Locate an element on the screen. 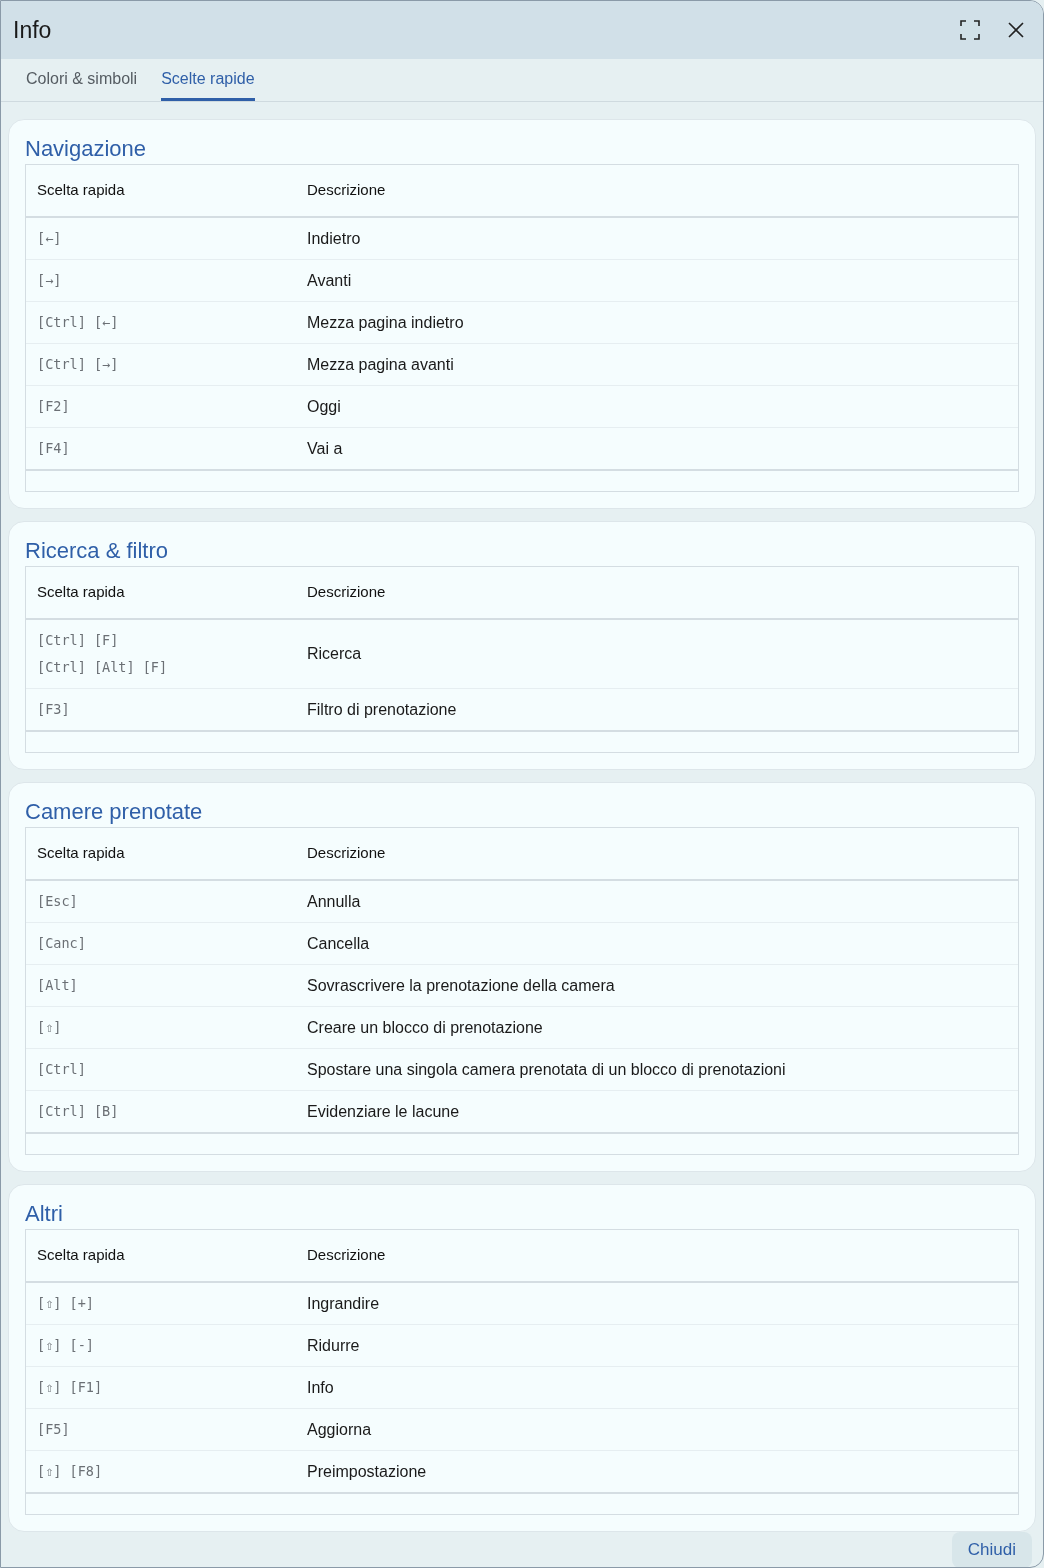 The image size is (1044, 1568). shortcut-keys: [Ctrl] [B] is located at coordinates (161, 1111).